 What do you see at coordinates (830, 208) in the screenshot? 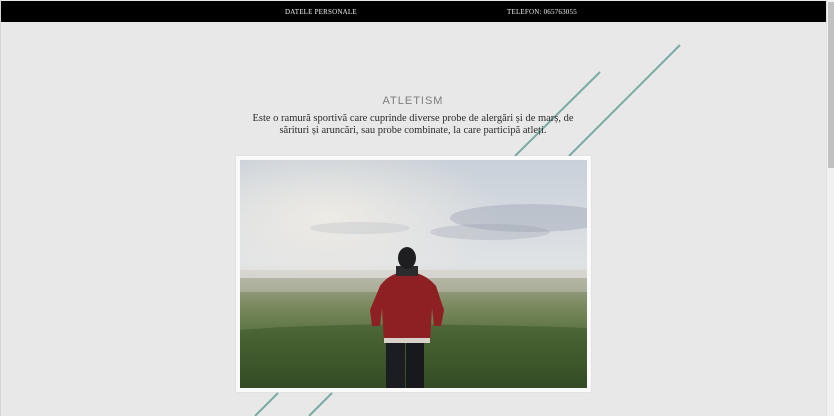
I see `vertical-scrollbar` at bounding box center [830, 208].